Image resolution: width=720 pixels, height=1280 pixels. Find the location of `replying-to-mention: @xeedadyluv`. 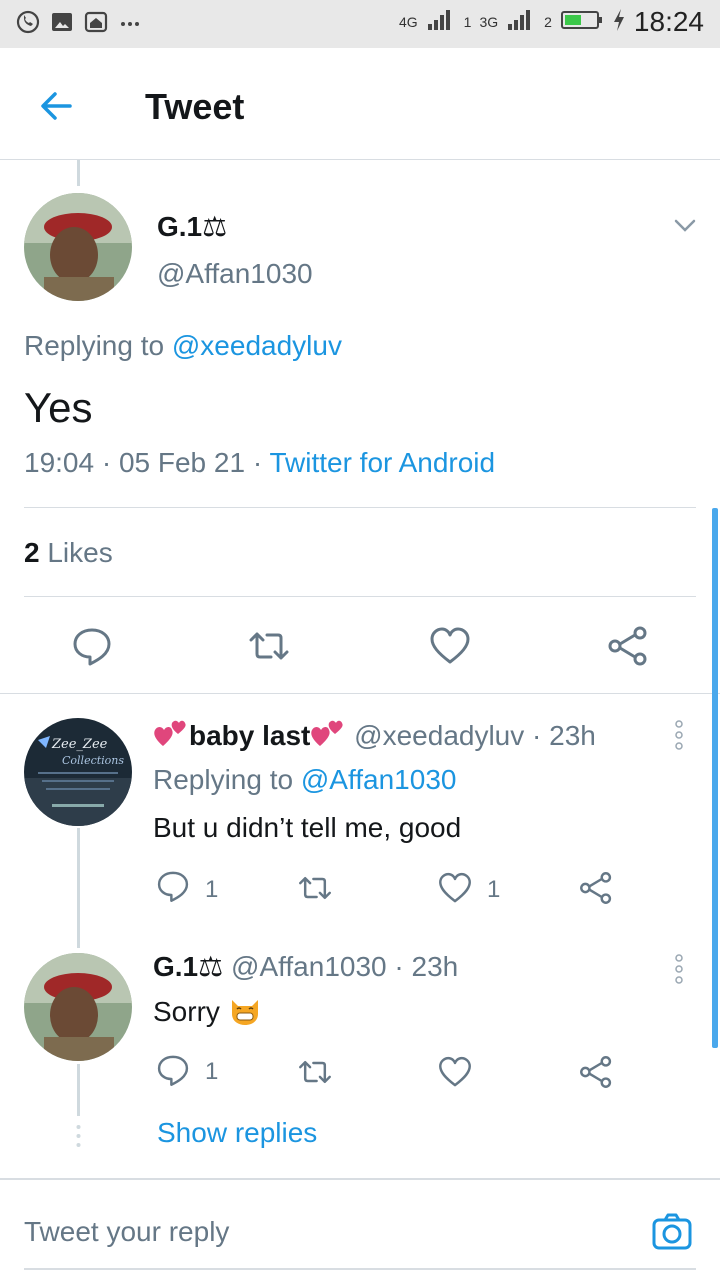

replying-to-mention: @xeedadyluv is located at coordinates (257, 345).